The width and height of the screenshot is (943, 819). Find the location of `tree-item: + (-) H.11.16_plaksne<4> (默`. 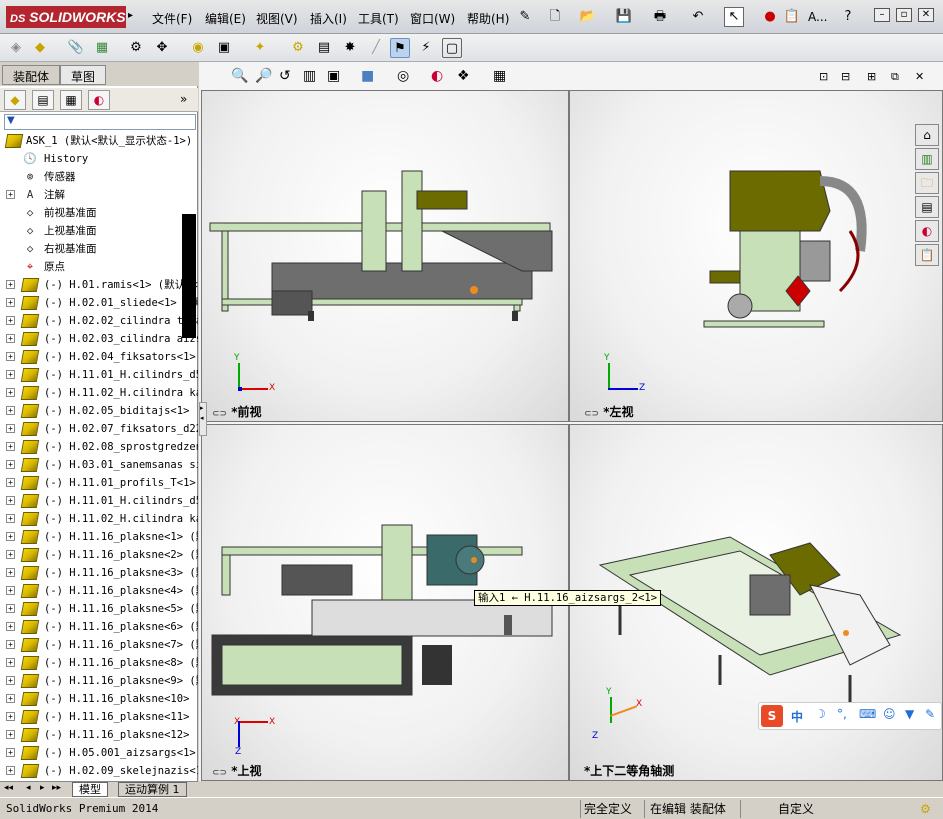

tree-item: + (-) H.11.16_plaksne<4> (默 is located at coordinates (99, 591).